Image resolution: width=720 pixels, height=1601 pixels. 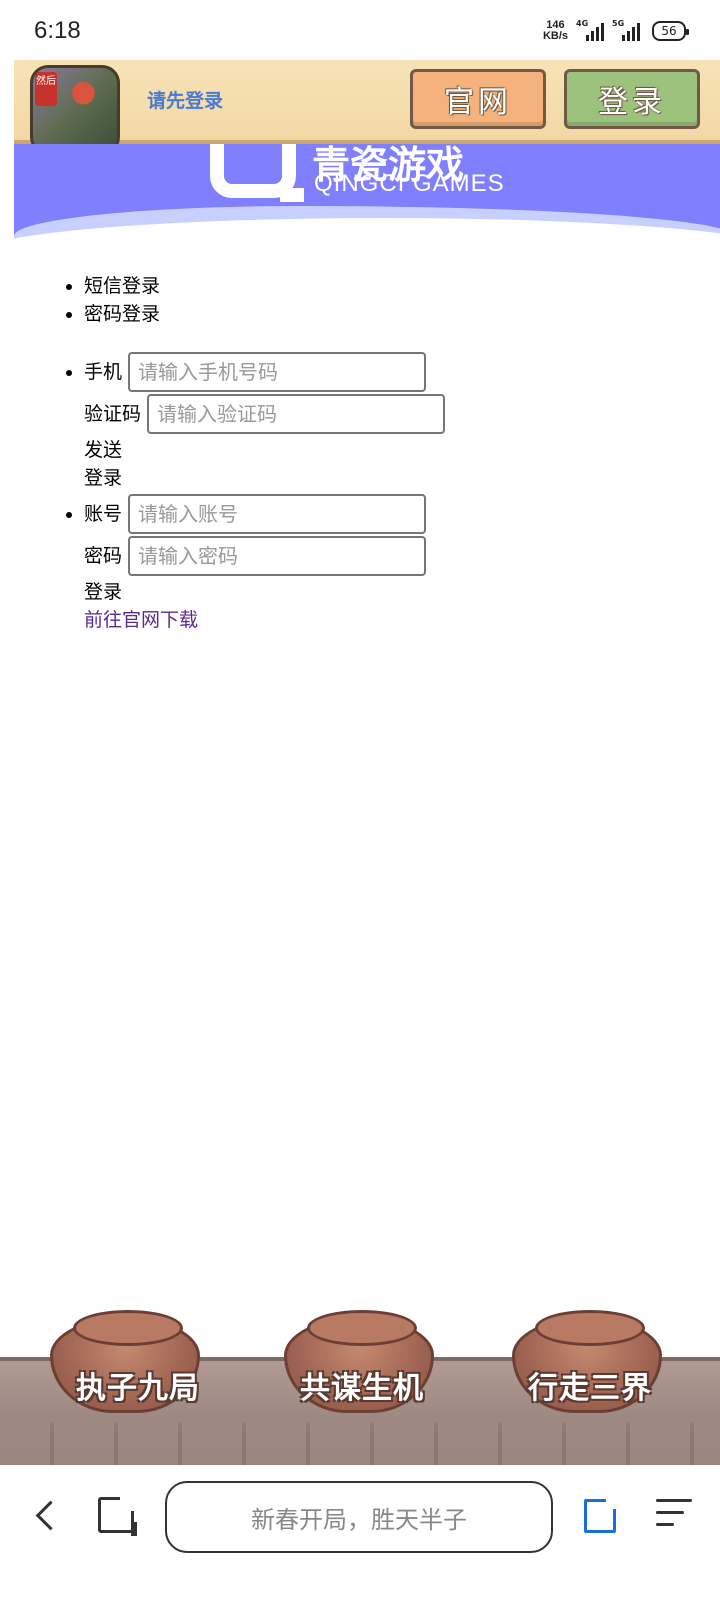 What do you see at coordinates (359, 1519) in the screenshot?
I see `search-placeholder: 新春开局，胜天半子` at bounding box center [359, 1519].